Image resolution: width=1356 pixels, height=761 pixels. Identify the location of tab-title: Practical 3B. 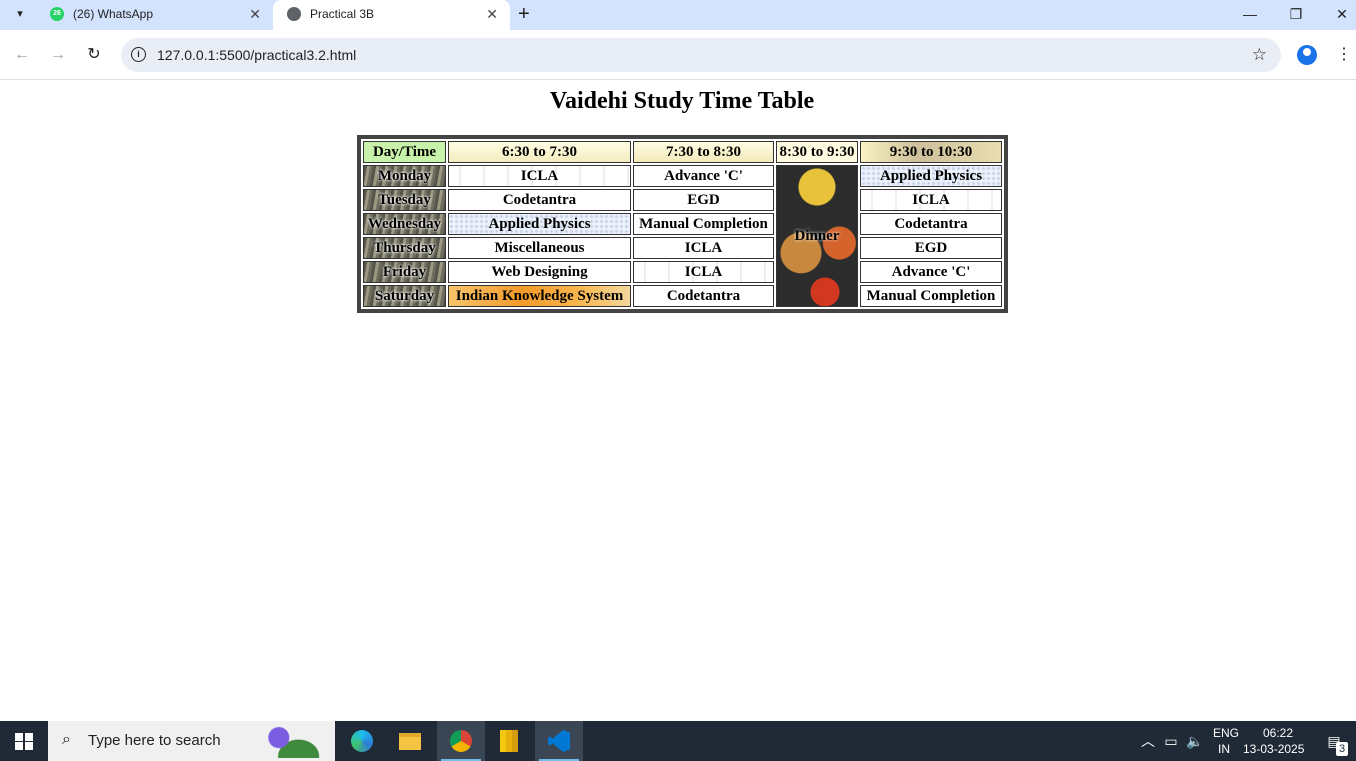
(342, 14).